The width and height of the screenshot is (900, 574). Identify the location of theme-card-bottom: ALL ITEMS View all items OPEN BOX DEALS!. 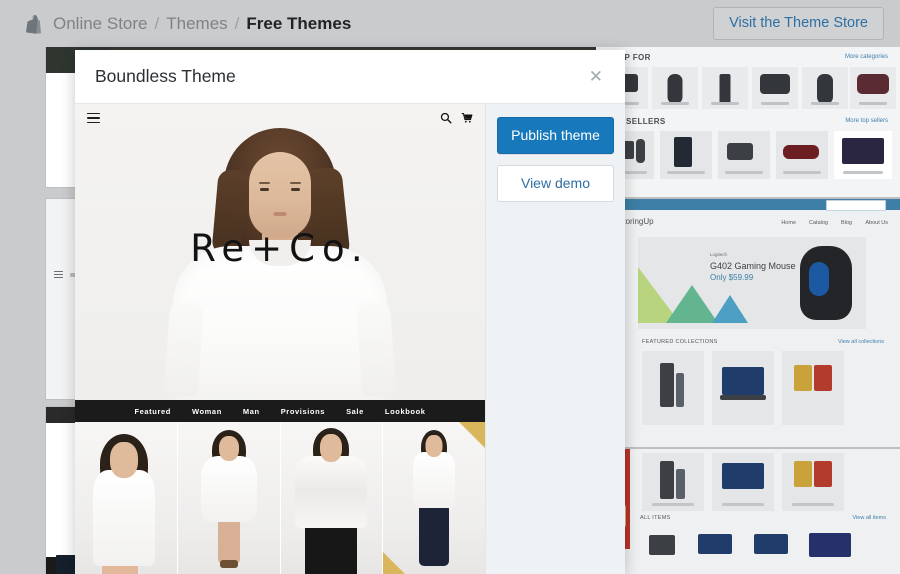
(748, 511).